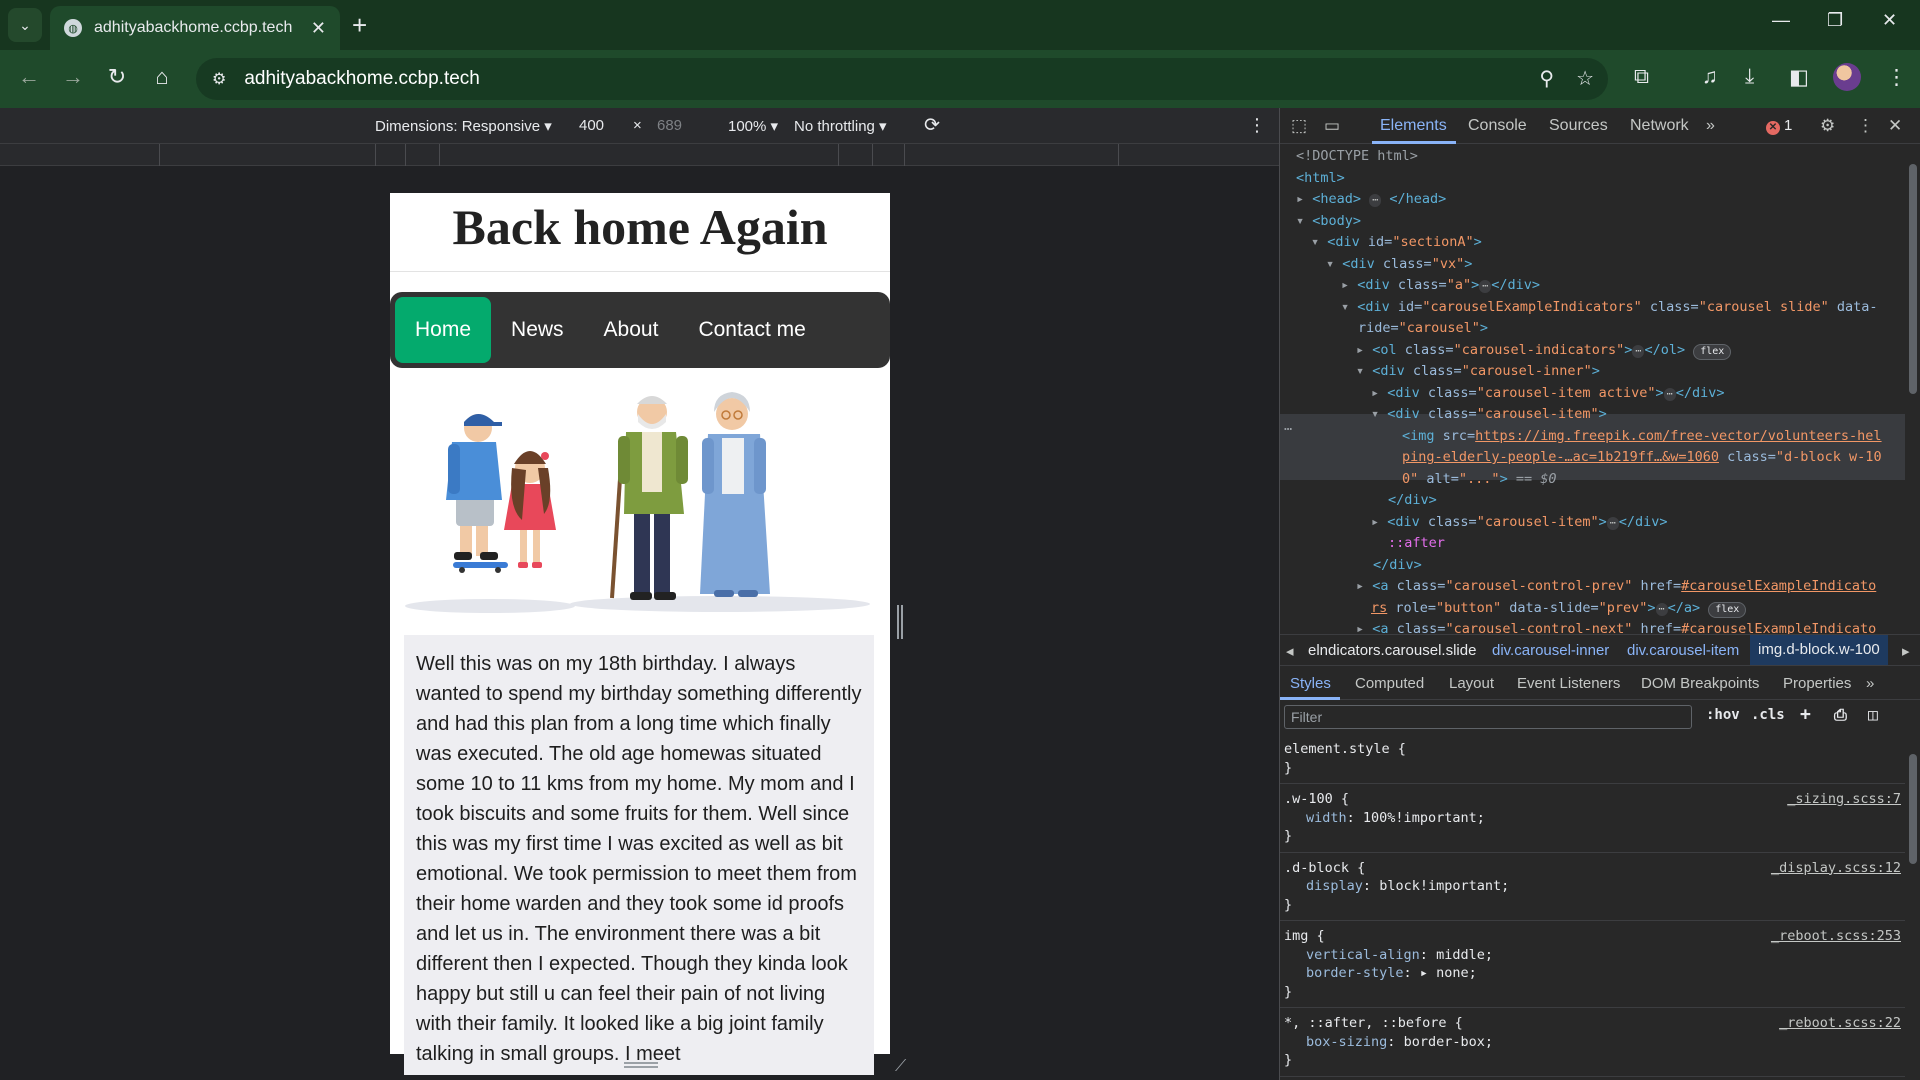 The image size is (1920, 1080). I want to click on dom-node: ▾ <div id="sectionA">, so click(1396, 243).